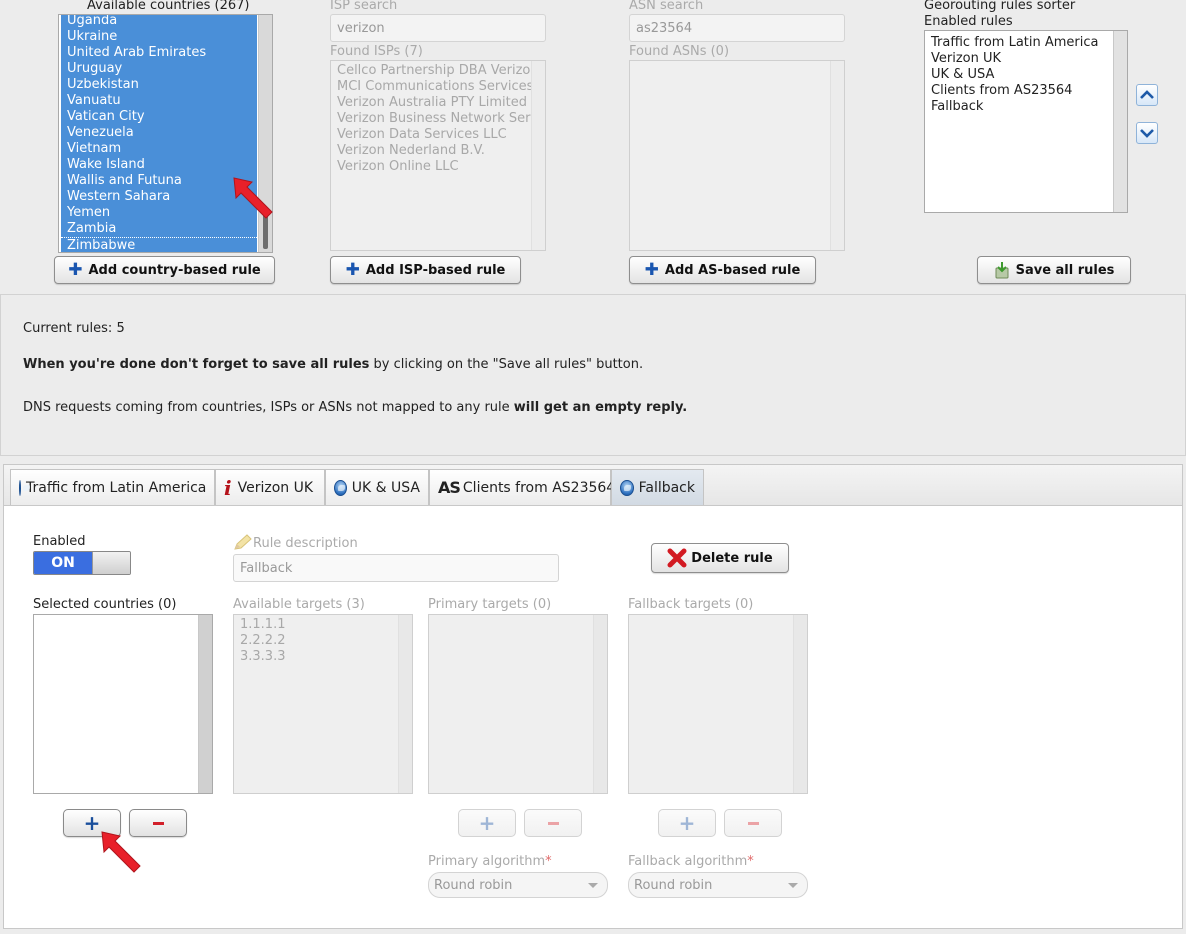  What do you see at coordinates (1120, 121) in the screenshot?
I see `rules-scrollbar` at bounding box center [1120, 121].